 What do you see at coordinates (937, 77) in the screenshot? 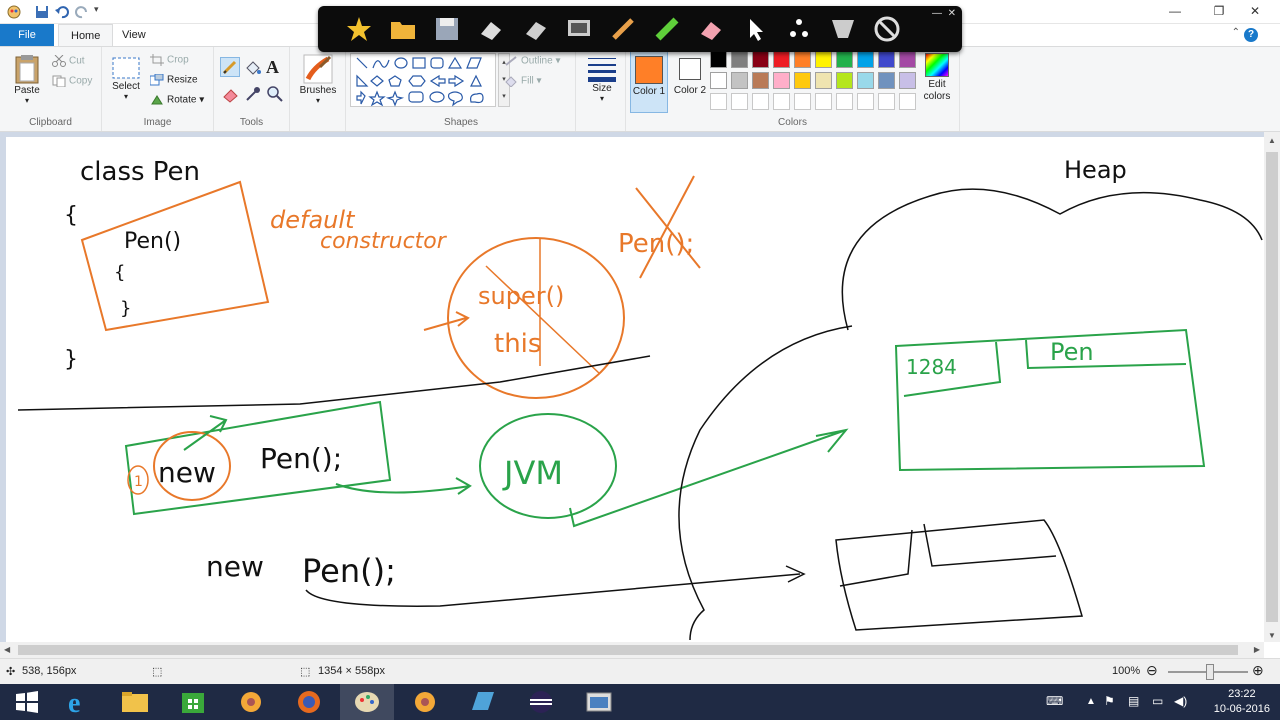
I see `edit-colors-button: Edit colors` at bounding box center [937, 77].